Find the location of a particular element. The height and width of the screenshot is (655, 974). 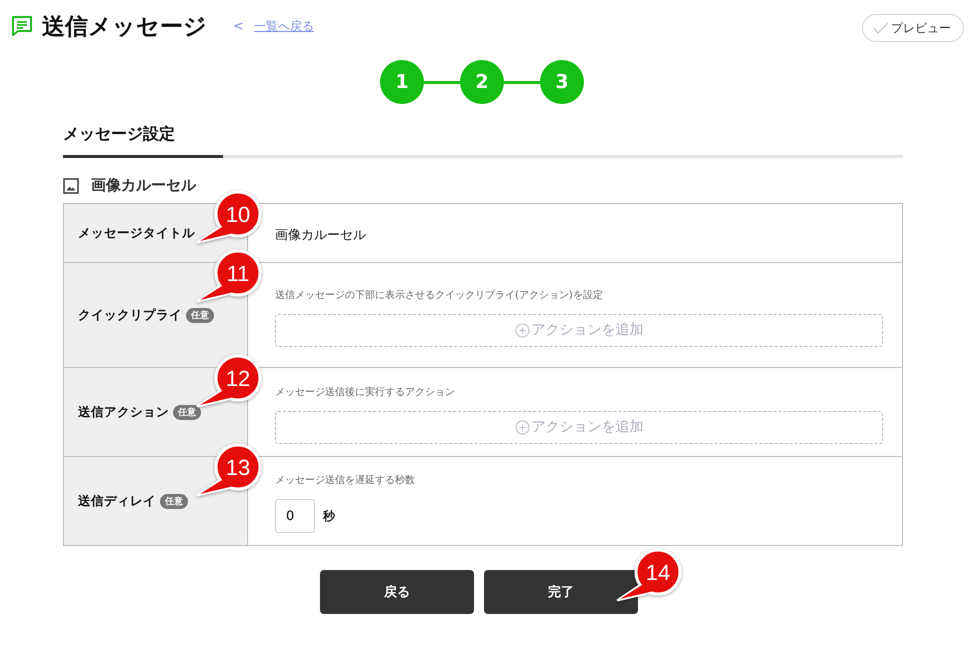

step-circle: 1 is located at coordinates (402, 82).